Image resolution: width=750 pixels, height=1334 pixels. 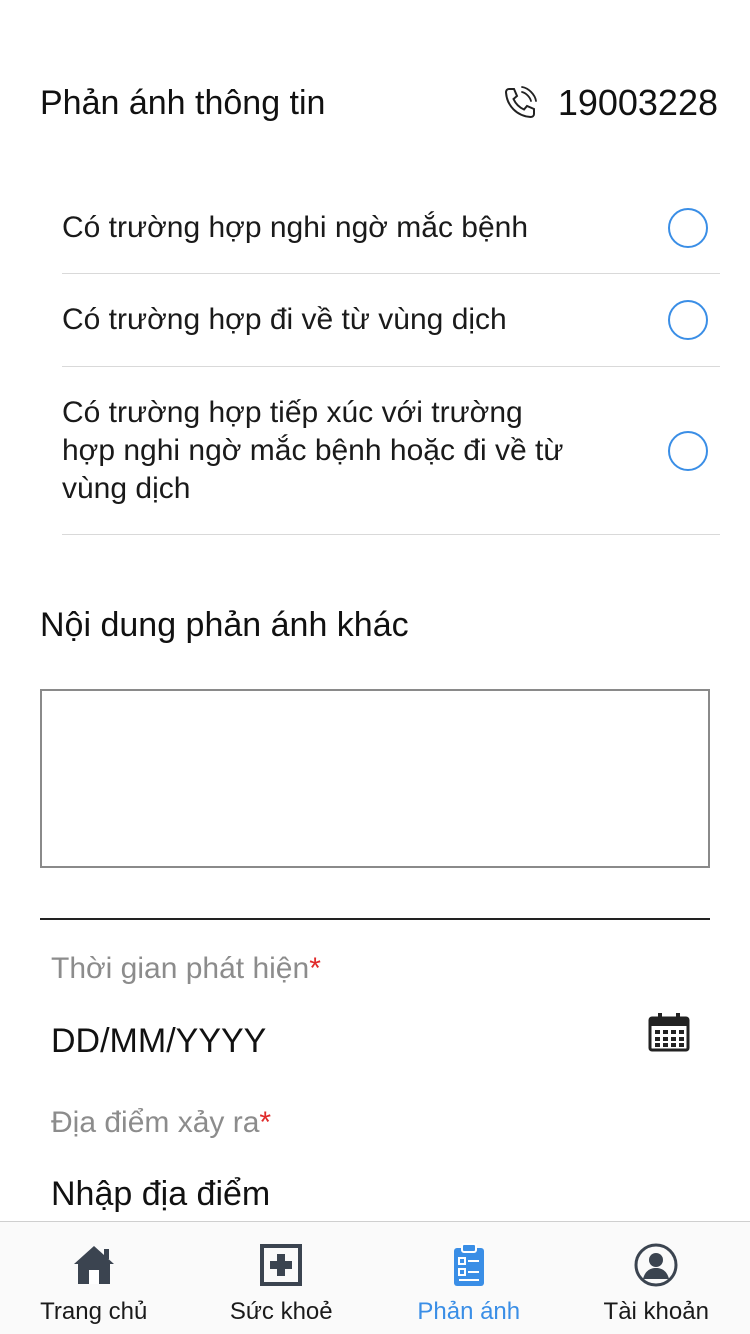 I want to click on health-icon, so click(x=281, y=1265).